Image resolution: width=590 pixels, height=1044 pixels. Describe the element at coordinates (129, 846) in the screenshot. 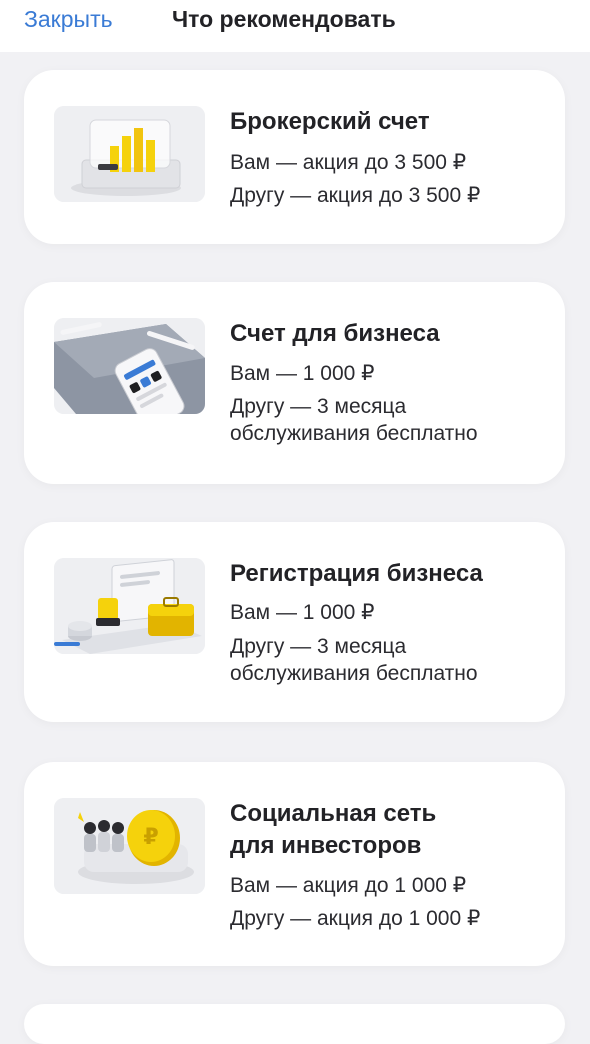

I see `people-coin-illustration: ₽` at that location.